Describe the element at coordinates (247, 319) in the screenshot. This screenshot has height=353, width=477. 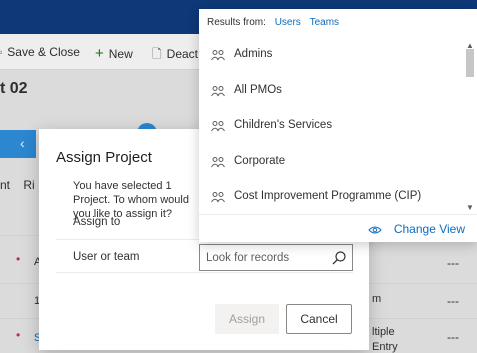
I see `assign-button: Assign` at that location.